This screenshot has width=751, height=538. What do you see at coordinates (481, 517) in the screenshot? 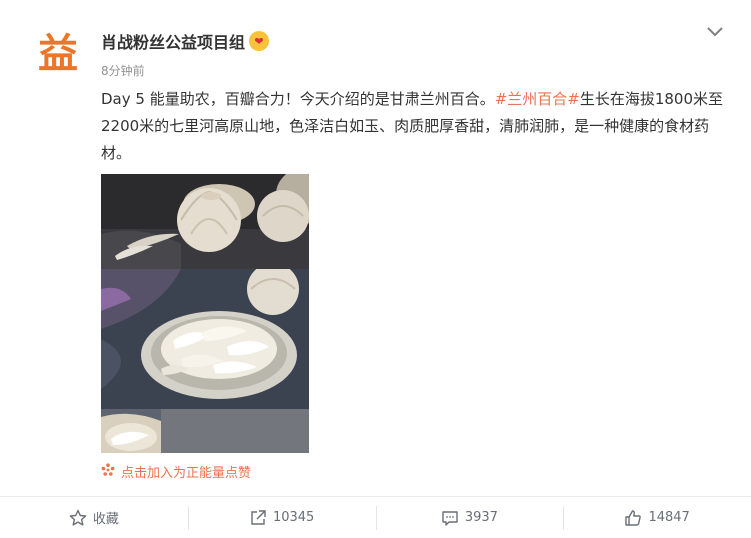
I see `comment-count: 3937` at bounding box center [481, 517].